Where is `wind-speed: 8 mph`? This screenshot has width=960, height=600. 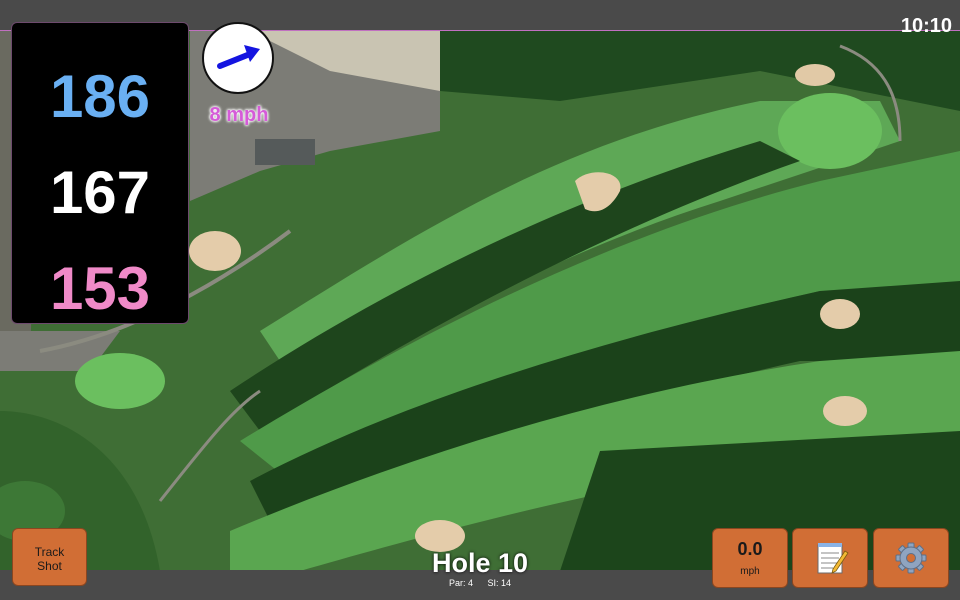
wind-speed: 8 mph is located at coordinates (239, 115).